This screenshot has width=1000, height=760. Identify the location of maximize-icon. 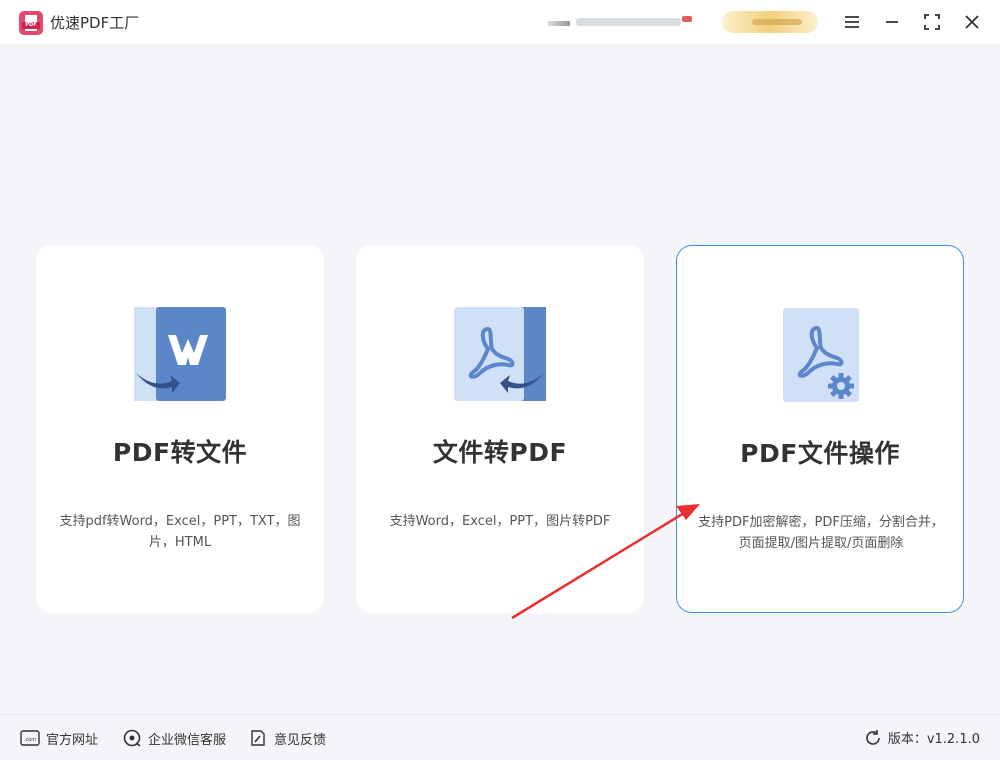
(932, 22).